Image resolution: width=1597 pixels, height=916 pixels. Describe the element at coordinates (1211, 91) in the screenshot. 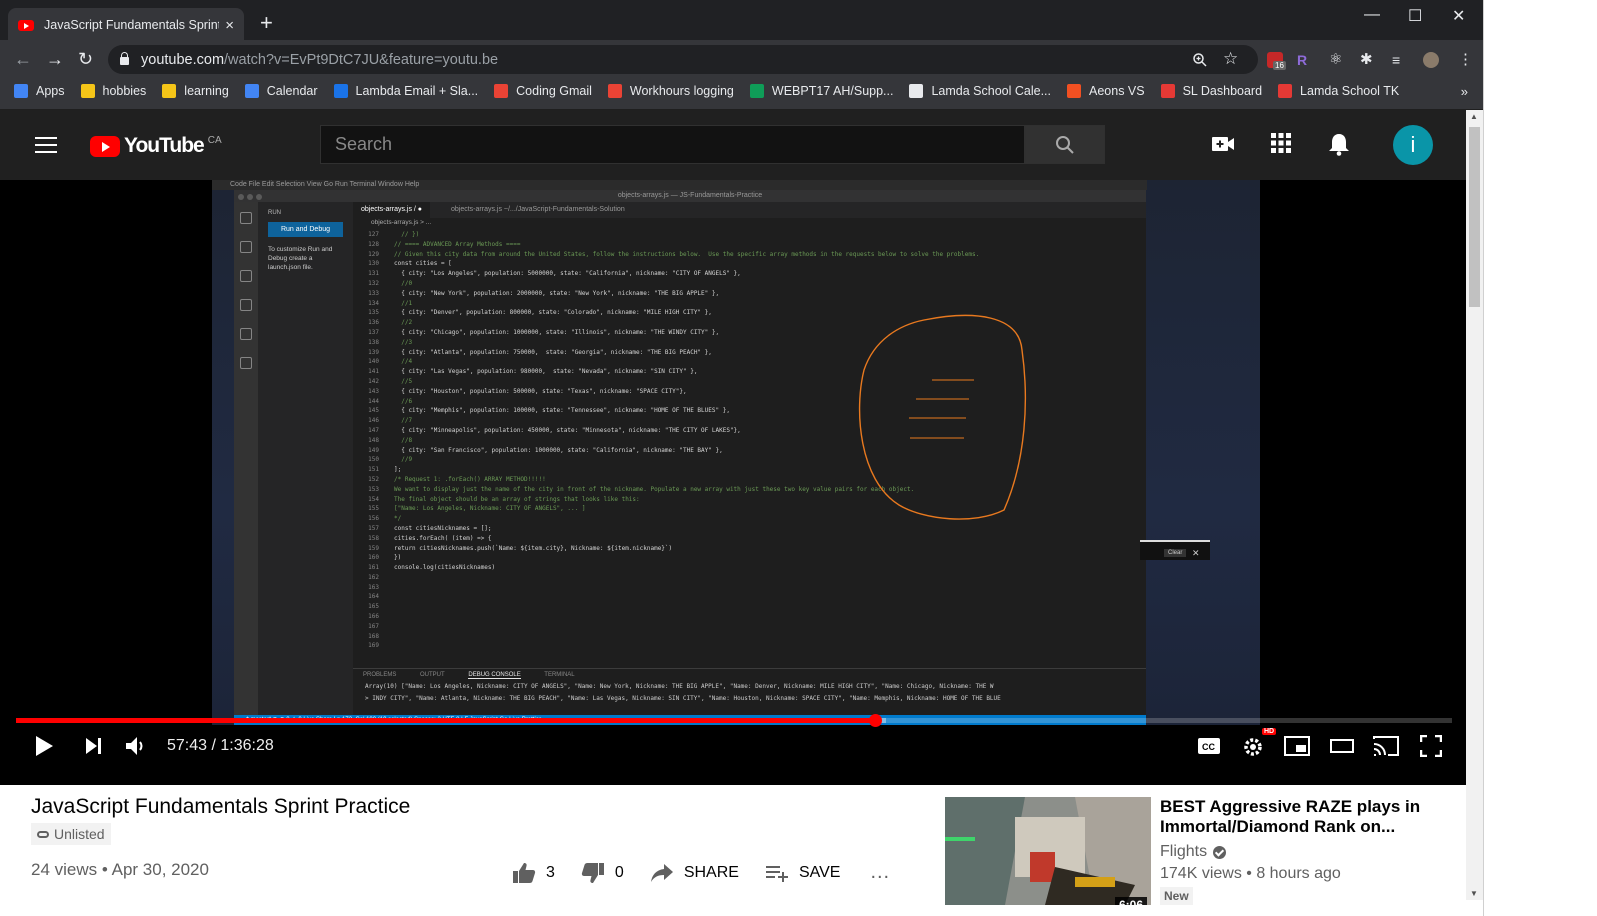

I see `bookmark-item: SL Dashboard` at that location.